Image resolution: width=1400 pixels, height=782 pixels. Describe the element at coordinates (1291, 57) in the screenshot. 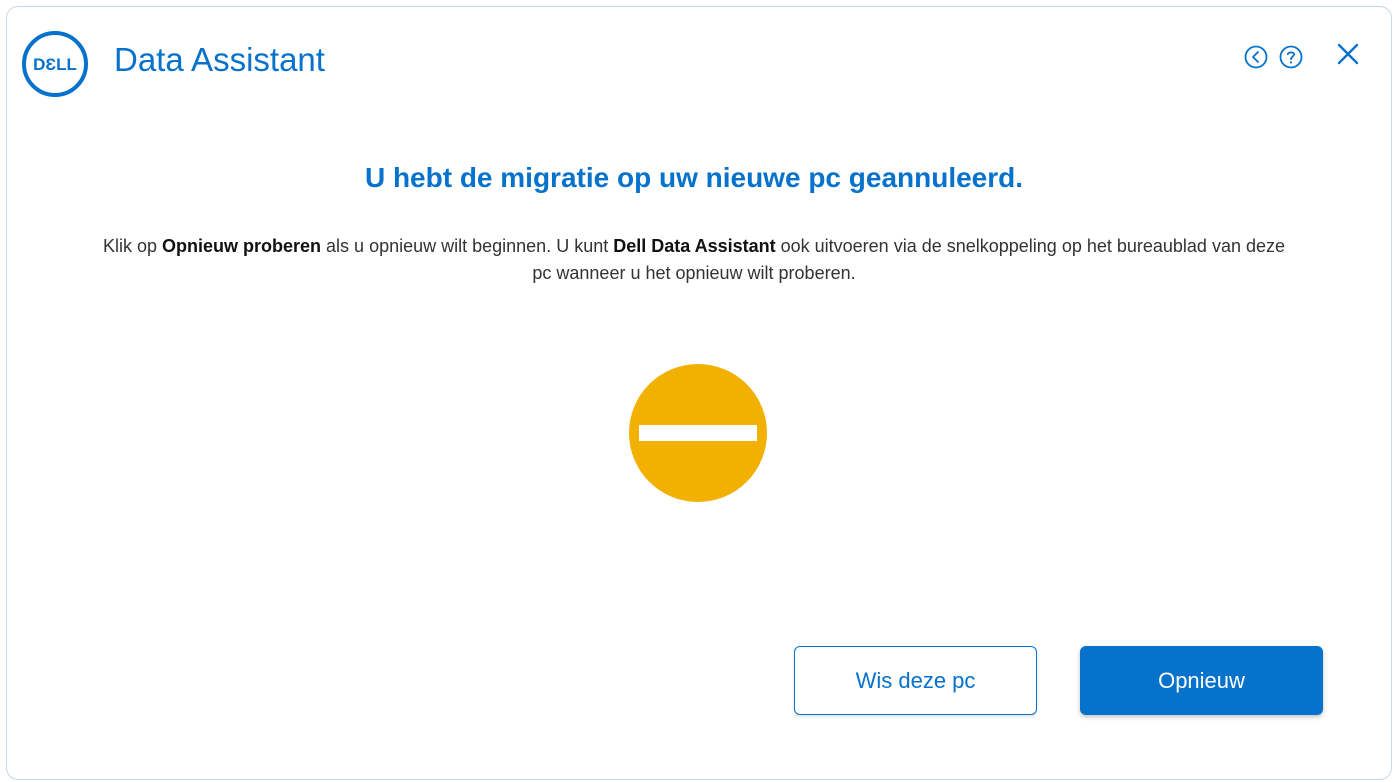

I see `help-circle-icon` at that location.